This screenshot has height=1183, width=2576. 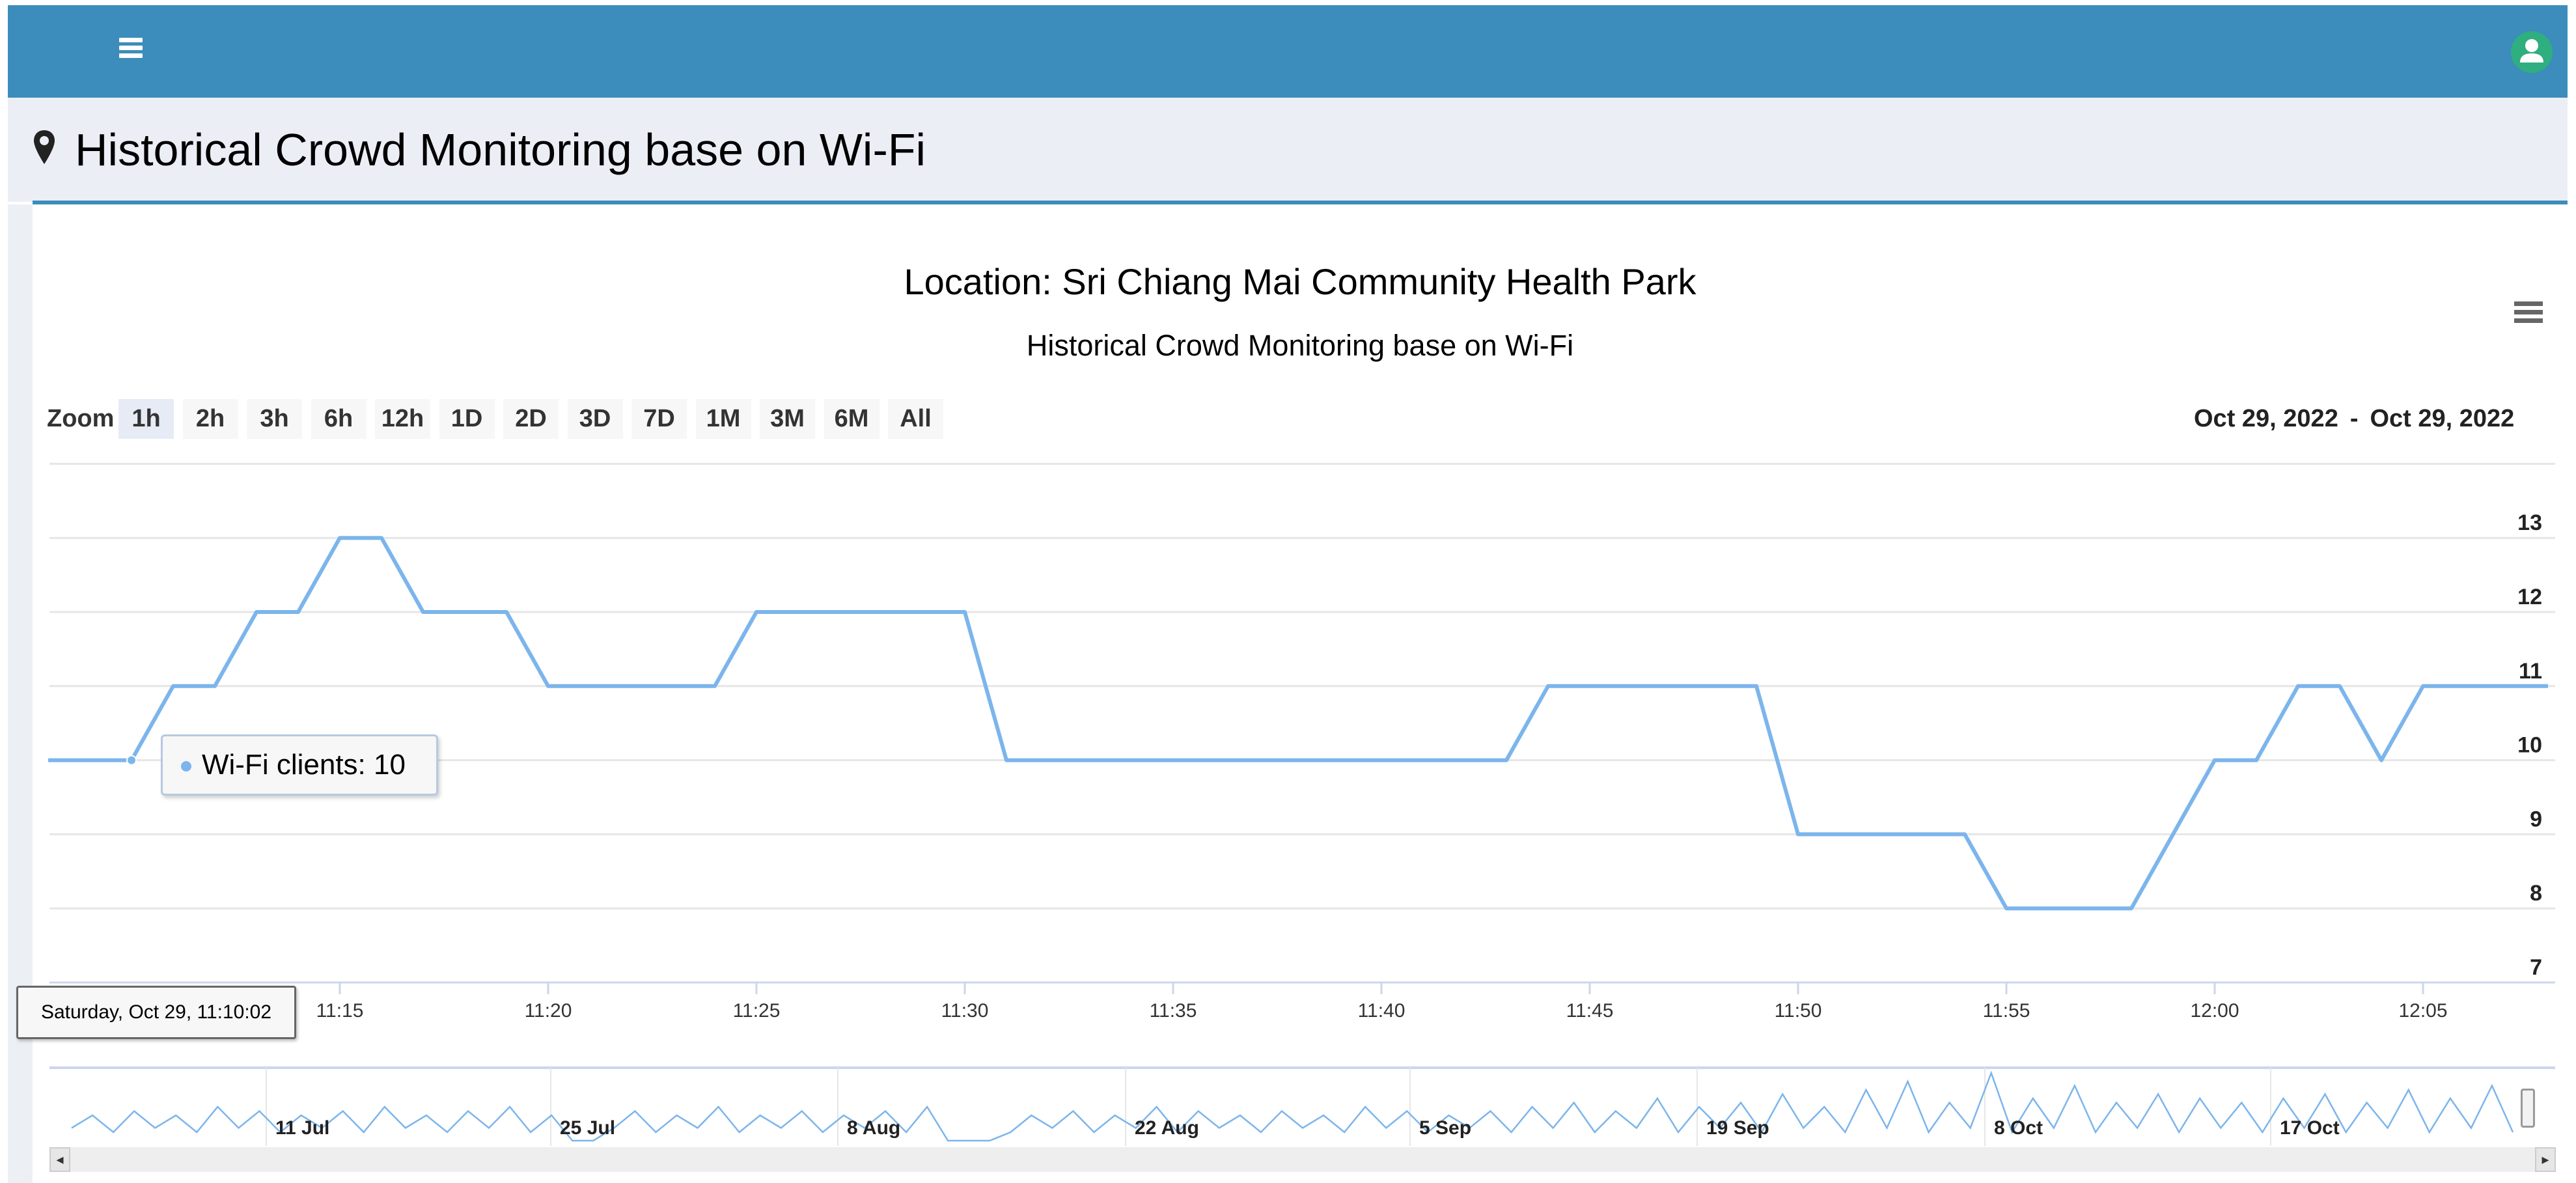 I want to click on navigator-series, so click(x=1292, y=1106).